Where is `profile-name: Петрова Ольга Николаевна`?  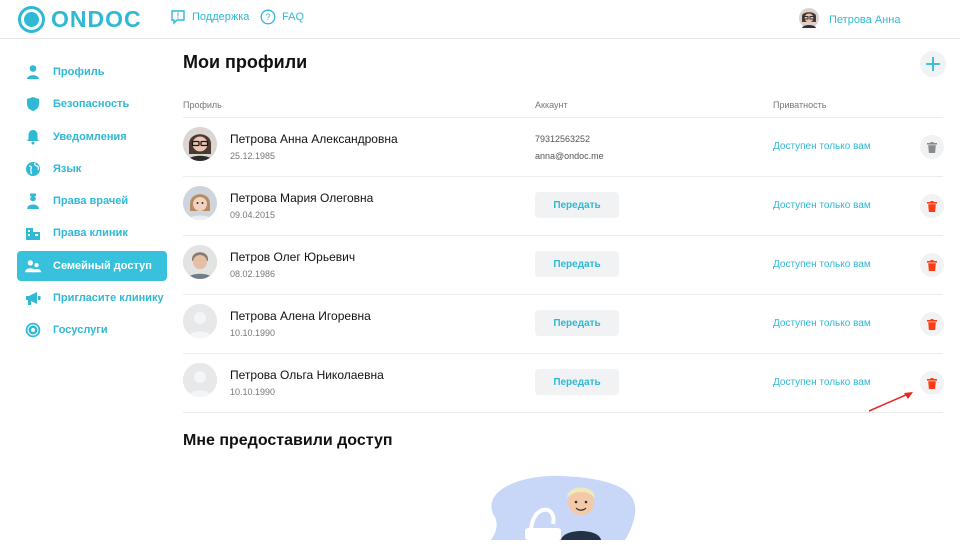 profile-name: Петрова Ольга Николаевна is located at coordinates (307, 375).